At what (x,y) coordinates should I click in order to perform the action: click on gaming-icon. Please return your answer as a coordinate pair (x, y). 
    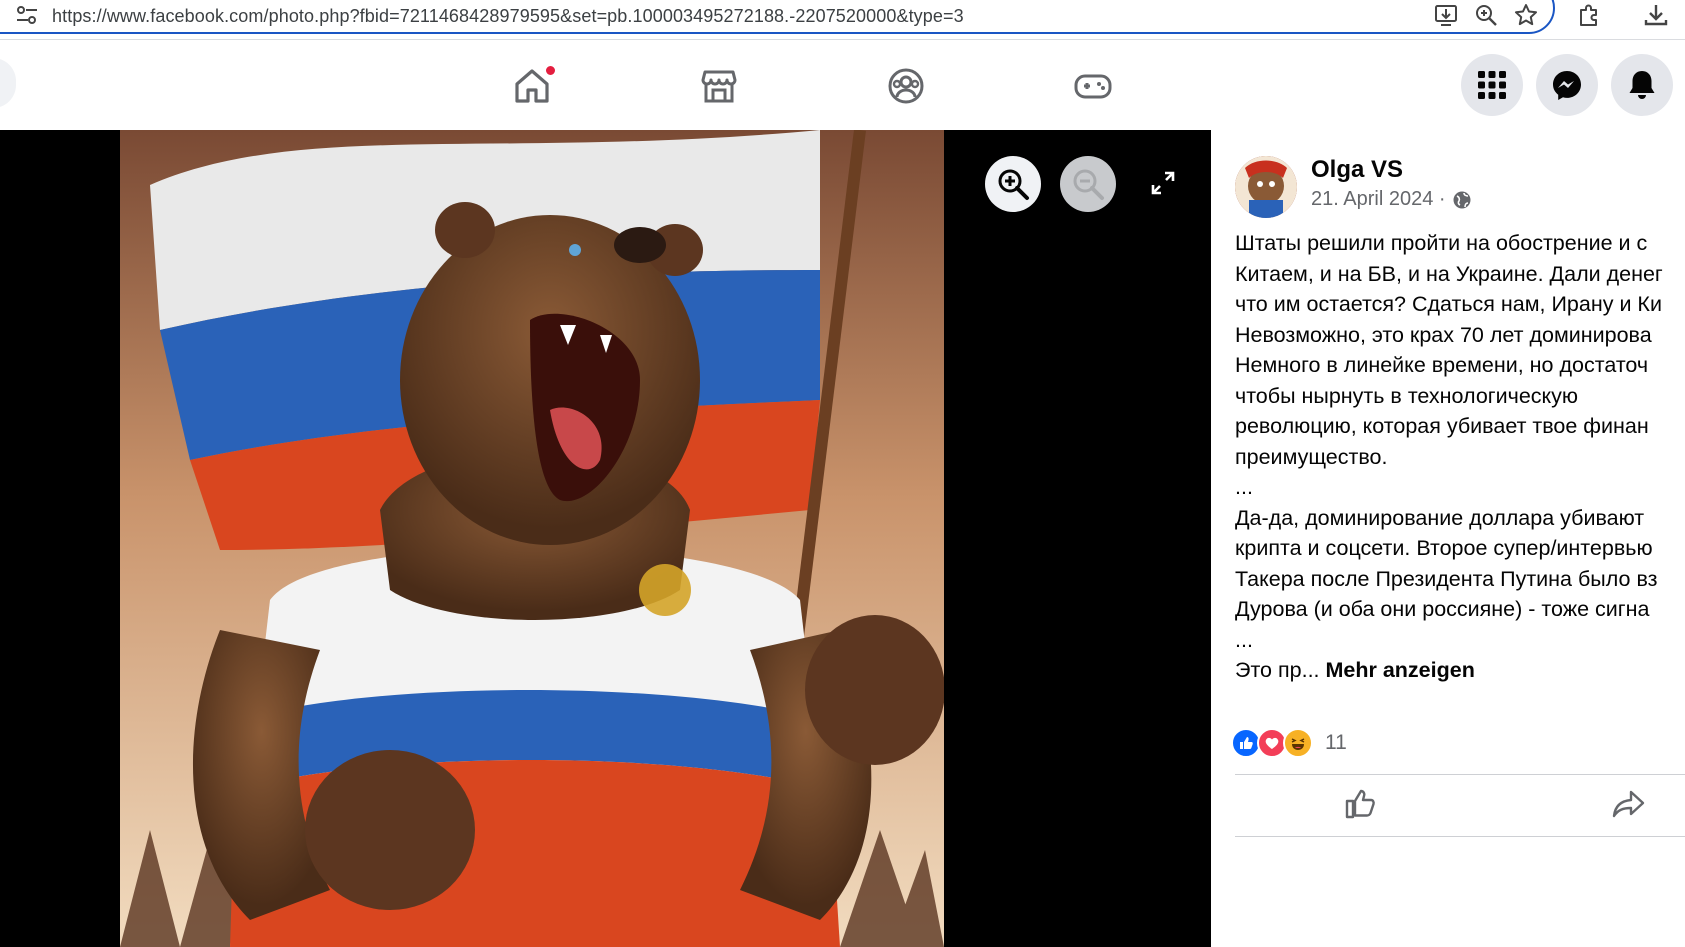
    Looking at the image, I should click on (1093, 86).